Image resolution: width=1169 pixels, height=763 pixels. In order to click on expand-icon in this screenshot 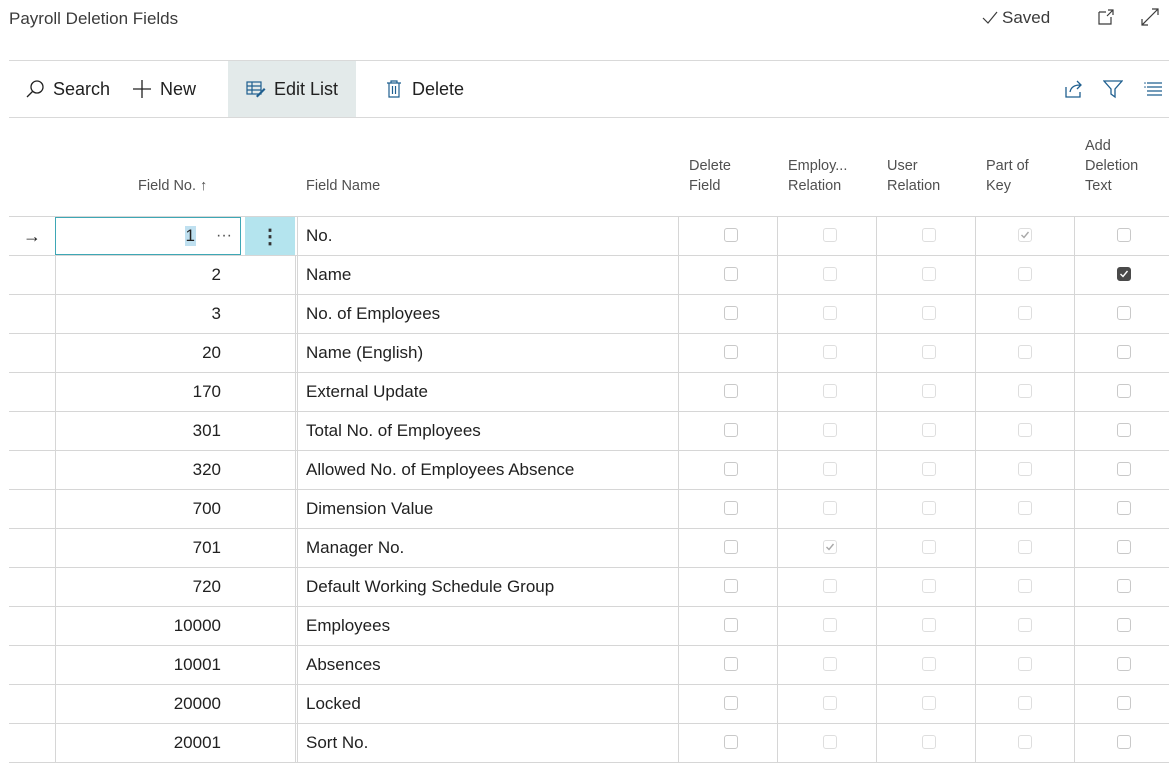, I will do `click(1150, 17)`.